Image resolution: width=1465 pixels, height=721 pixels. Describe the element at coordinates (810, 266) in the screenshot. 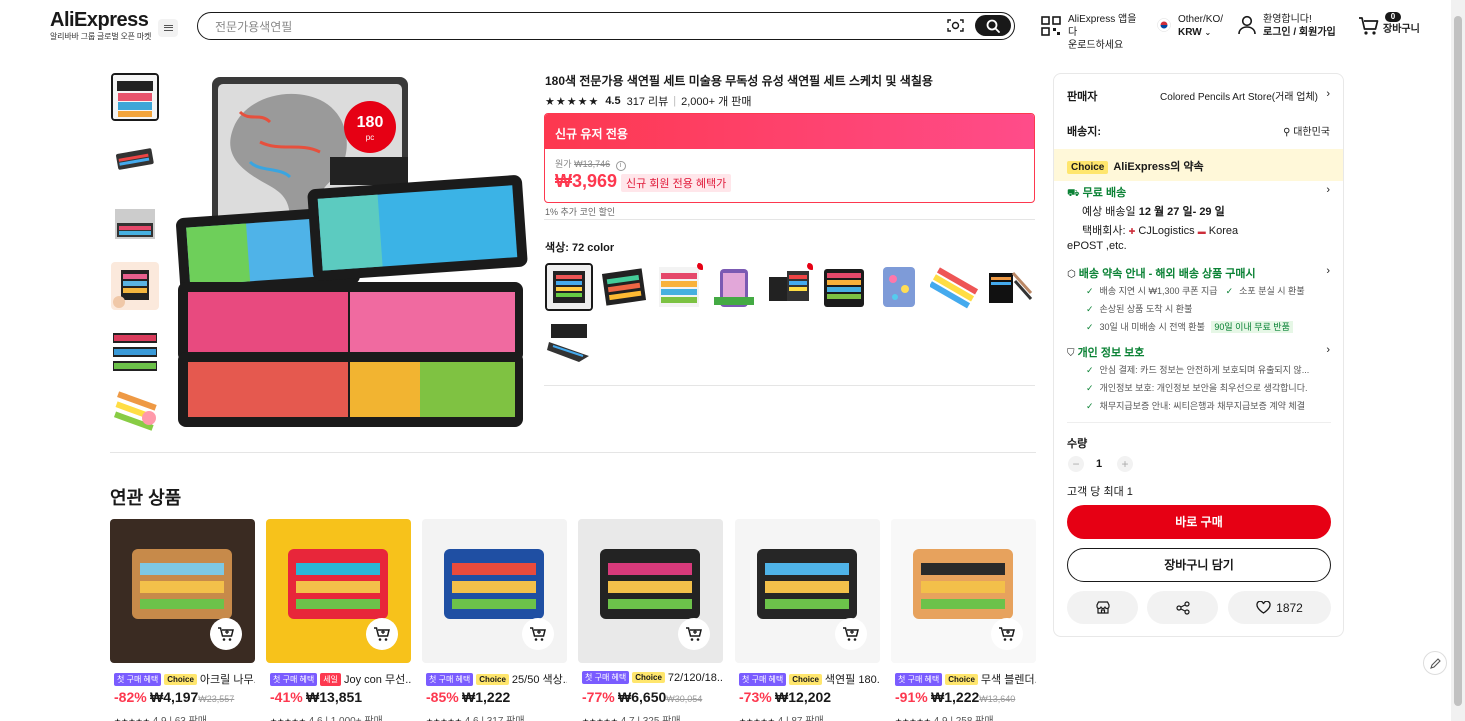

I see `hot-flame-icon` at that location.